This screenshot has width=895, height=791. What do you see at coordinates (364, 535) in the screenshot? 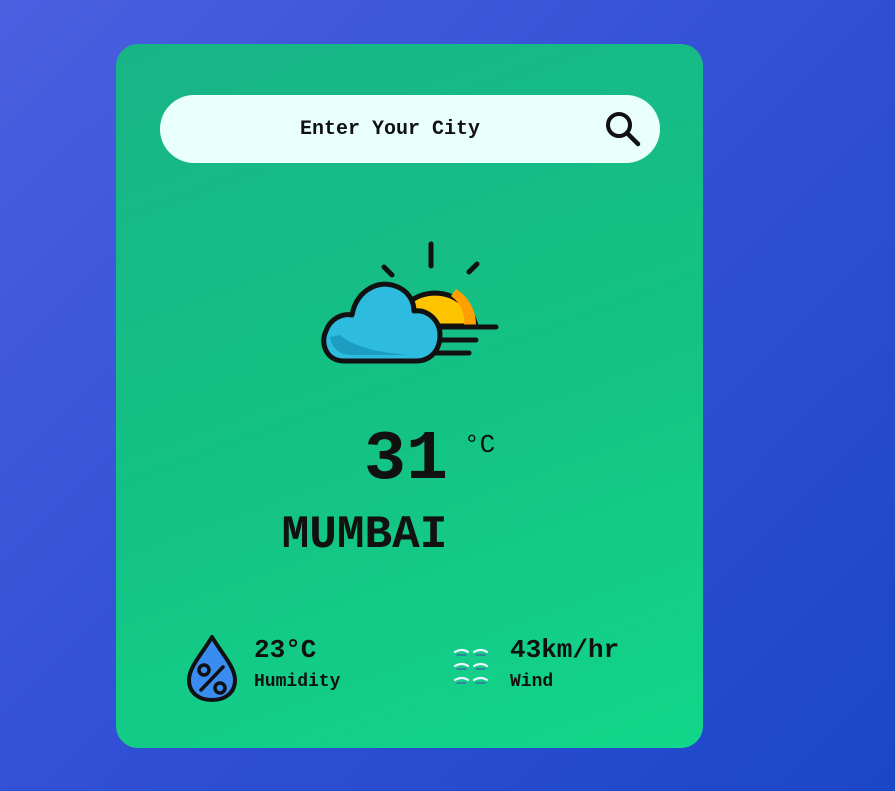
I see `city-name: MUMBAI` at bounding box center [364, 535].